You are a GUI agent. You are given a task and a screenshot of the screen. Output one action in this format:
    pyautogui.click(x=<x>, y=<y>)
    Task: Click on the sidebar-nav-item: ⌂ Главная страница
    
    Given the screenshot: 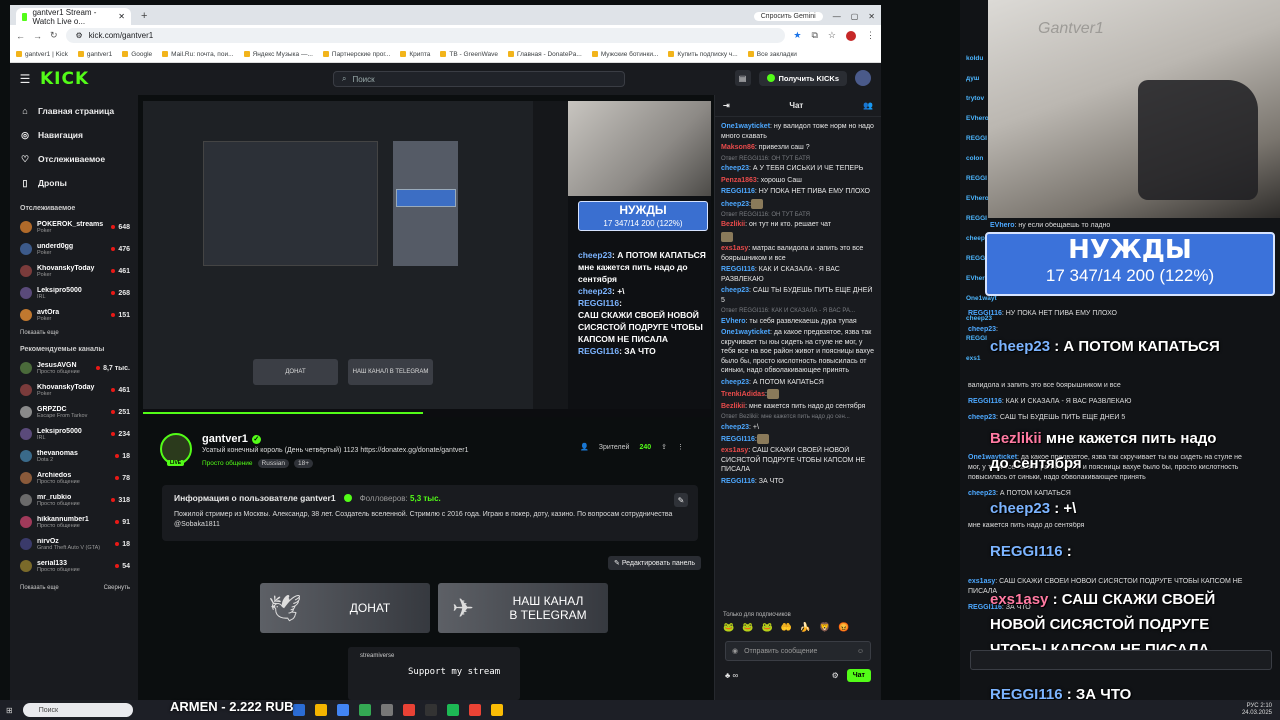 What is the action you would take?
    pyautogui.click(x=79, y=111)
    